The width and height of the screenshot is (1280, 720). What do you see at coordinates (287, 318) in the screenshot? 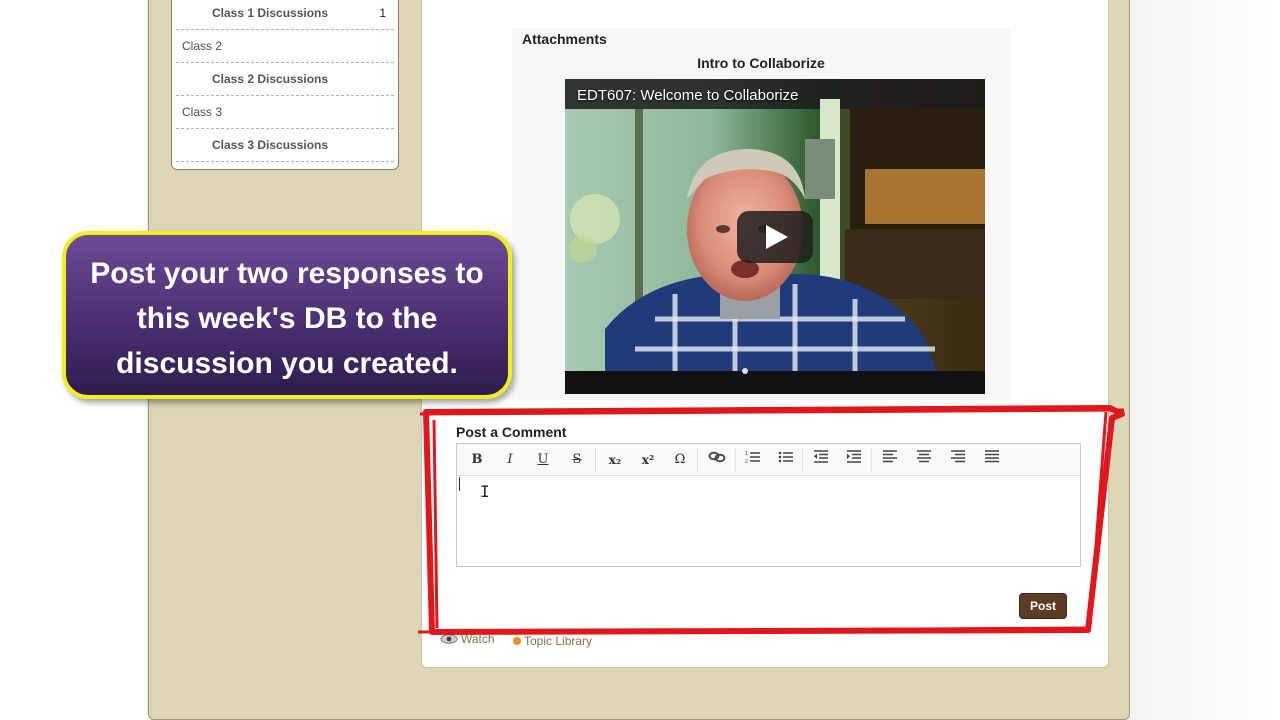
I see `callout-line: this week's DB to the` at bounding box center [287, 318].